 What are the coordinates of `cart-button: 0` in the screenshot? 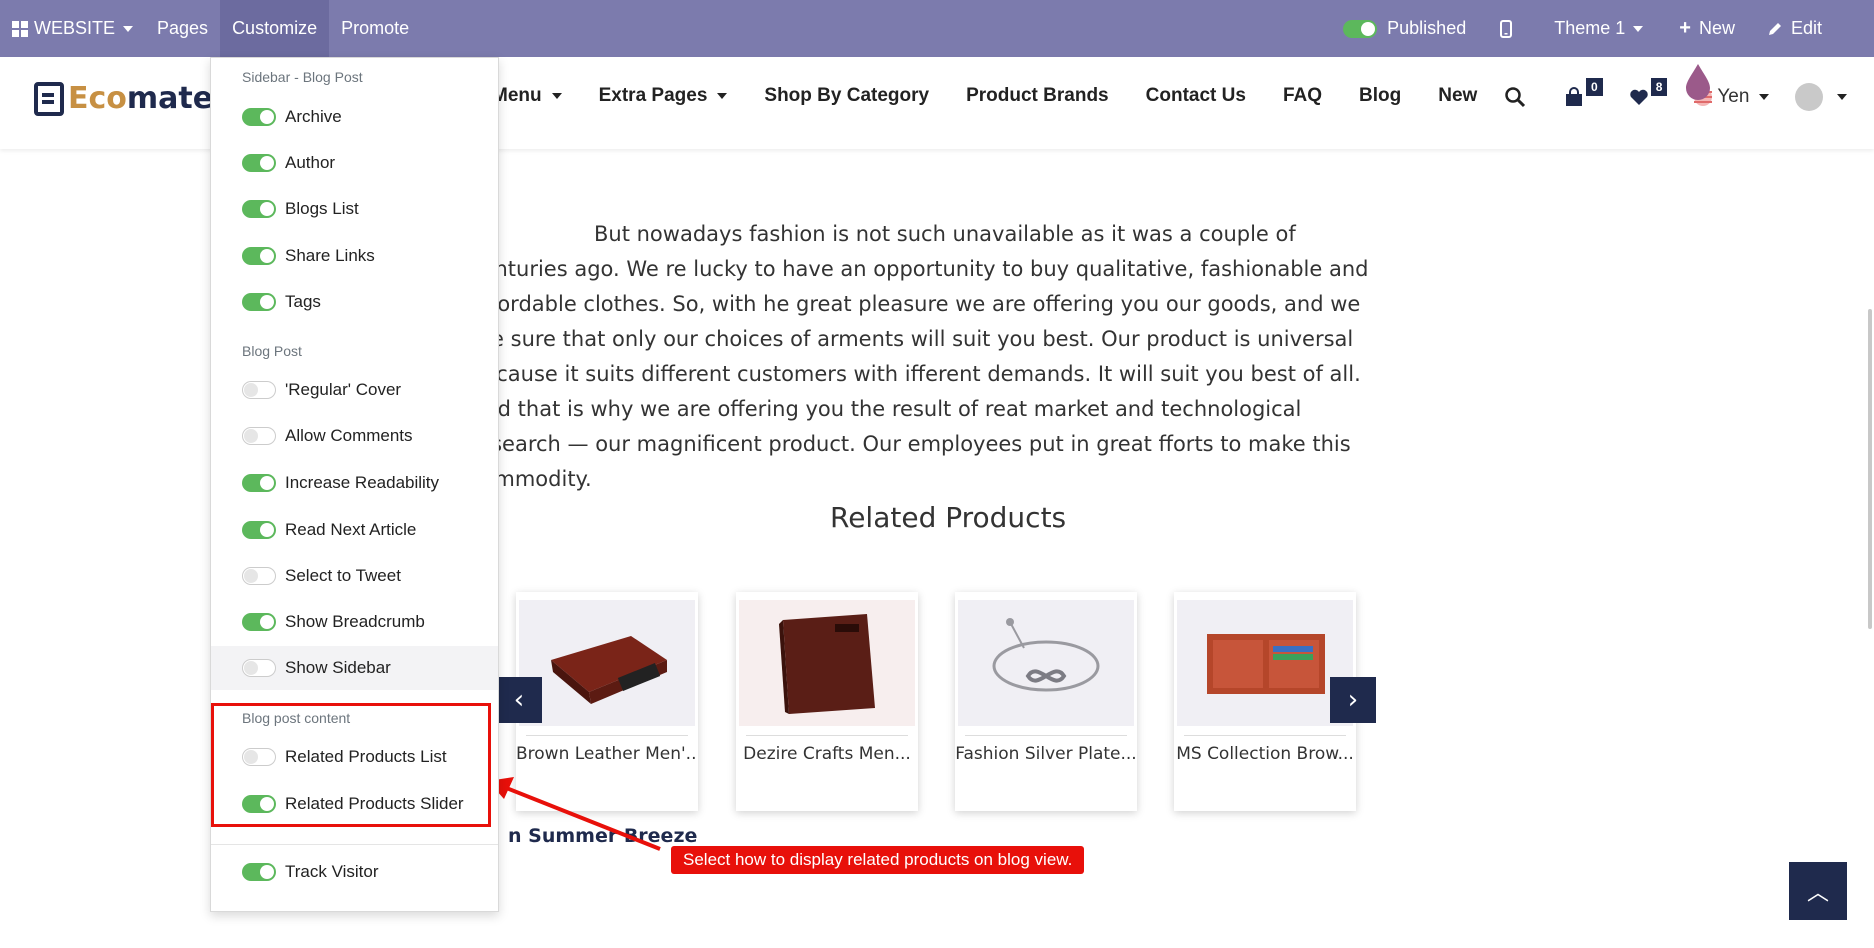 It's located at (1583, 92).